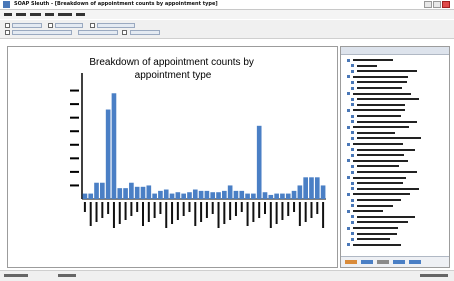 This screenshot has width=454, height=281. What do you see at coordinates (428, 4) in the screenshot?
I see `minimize-button` at bounding box center [428, 4].